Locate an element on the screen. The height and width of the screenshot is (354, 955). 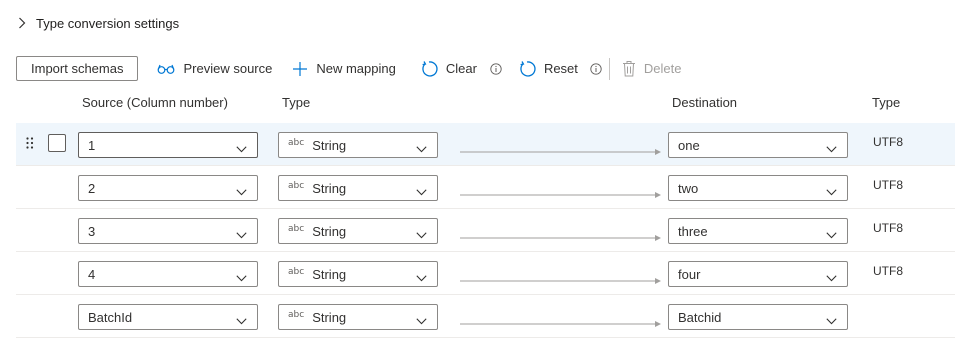
mapping-row: 1 abc String one UTF8 is located at coordinates (485, 144).